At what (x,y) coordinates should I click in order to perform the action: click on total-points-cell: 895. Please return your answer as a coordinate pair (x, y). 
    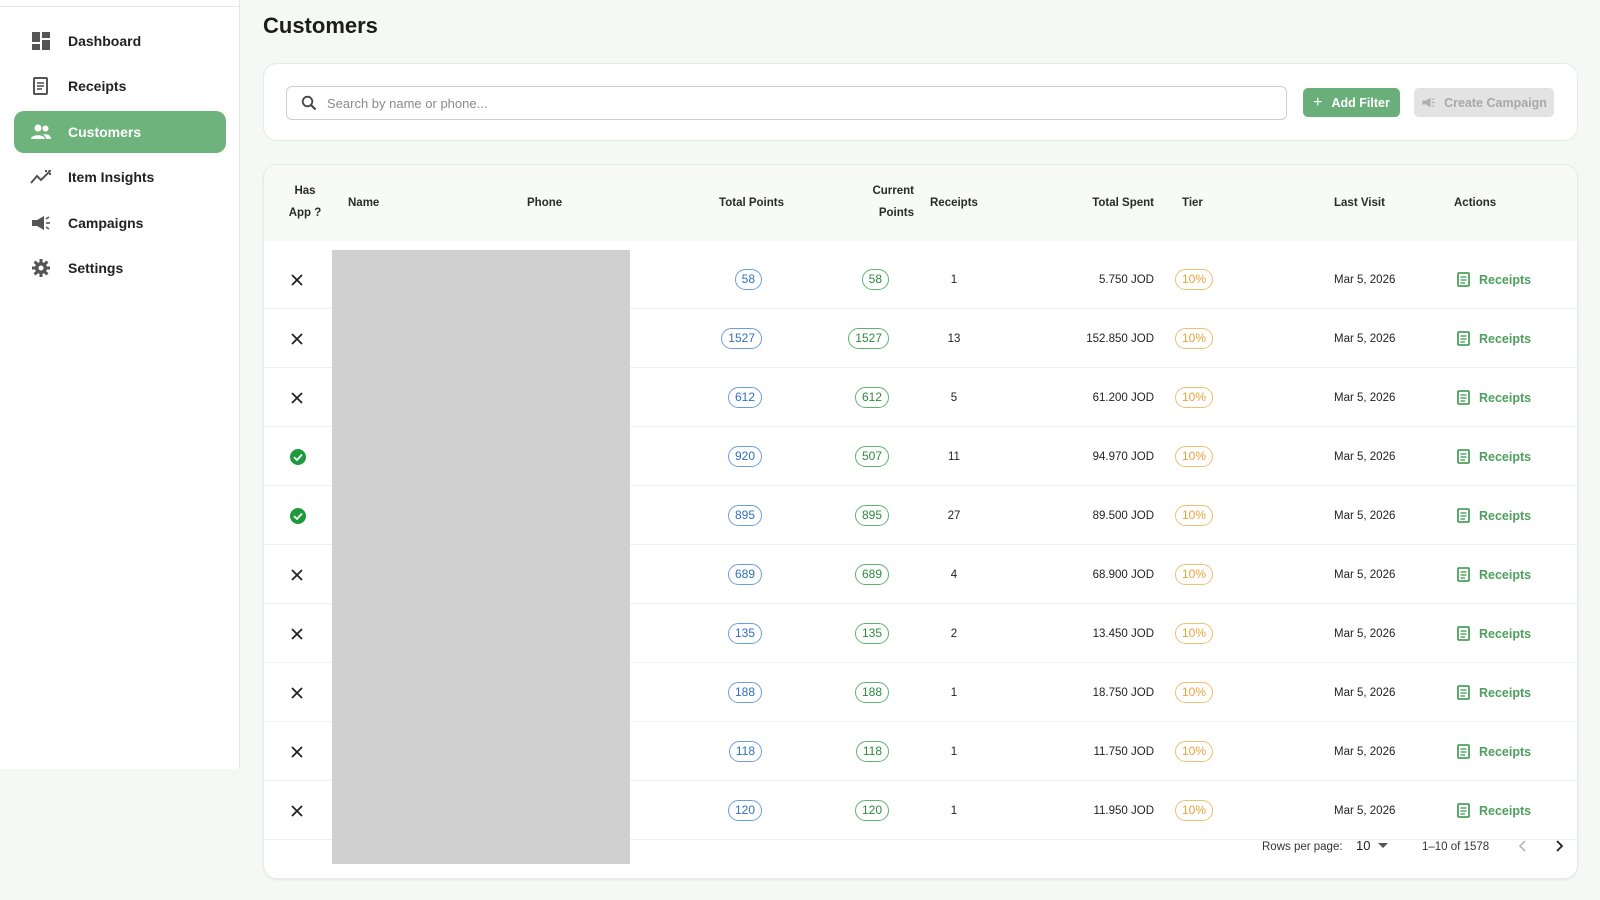
    Looking at the image, I should click on (723, 515).